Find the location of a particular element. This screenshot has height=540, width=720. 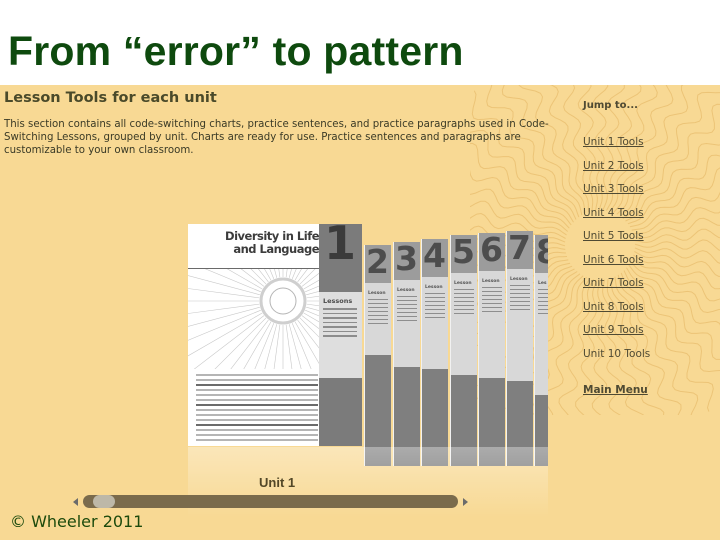

unit-card-number: 8 is located at coordinates (542, 253).